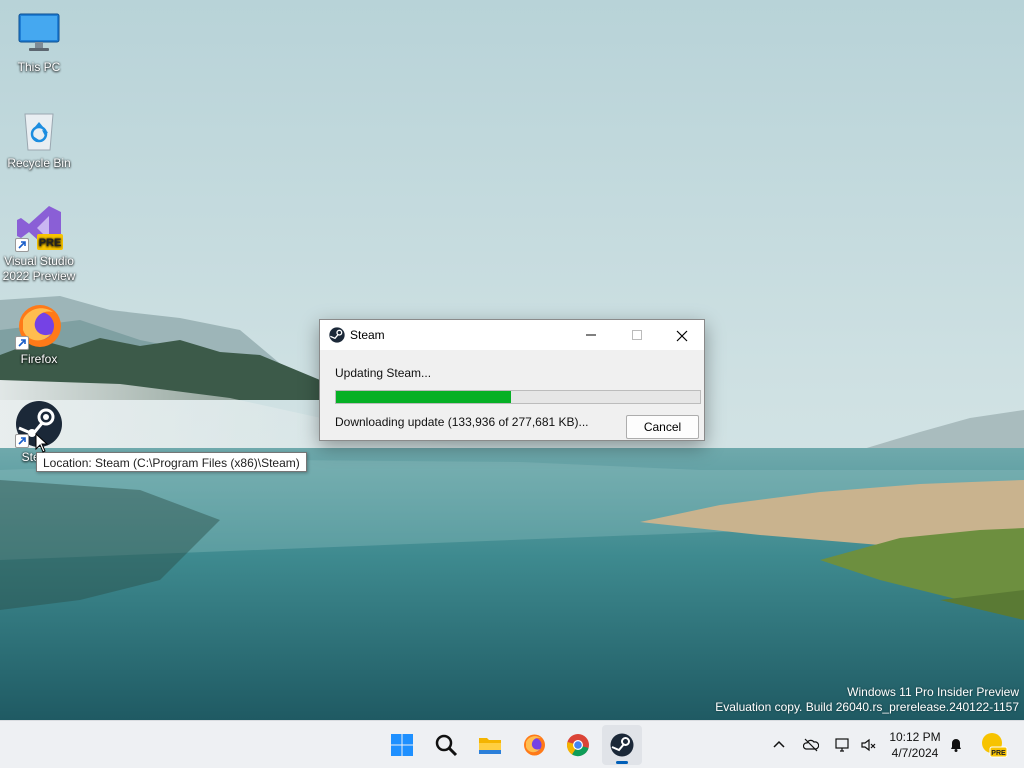 Image resolution: width=1024 pixels, height=768 pixels. Describe the element at coordinates (915, 737) in the screenshot. I see `clock-time: 10:12 PM` at that location.